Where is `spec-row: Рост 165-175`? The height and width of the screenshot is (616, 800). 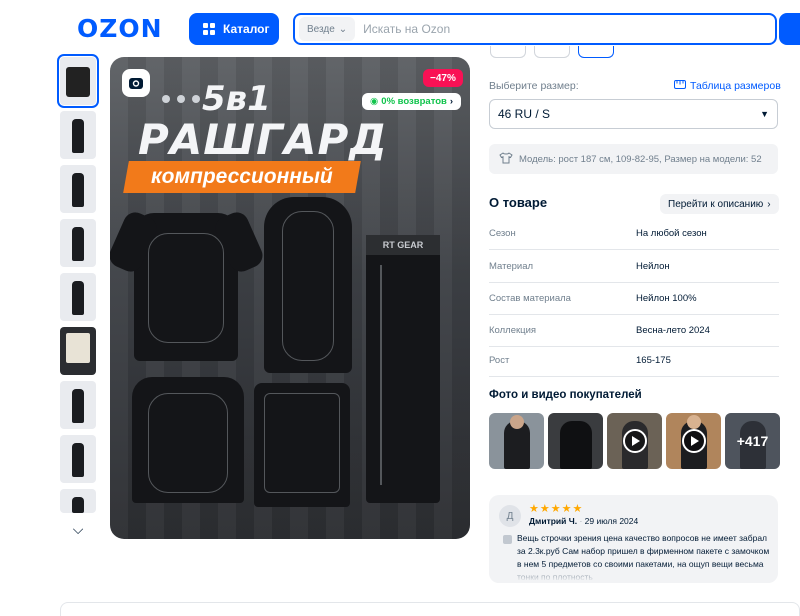
spec-row: Рост 165-175 is located at coordinates (634, 363).